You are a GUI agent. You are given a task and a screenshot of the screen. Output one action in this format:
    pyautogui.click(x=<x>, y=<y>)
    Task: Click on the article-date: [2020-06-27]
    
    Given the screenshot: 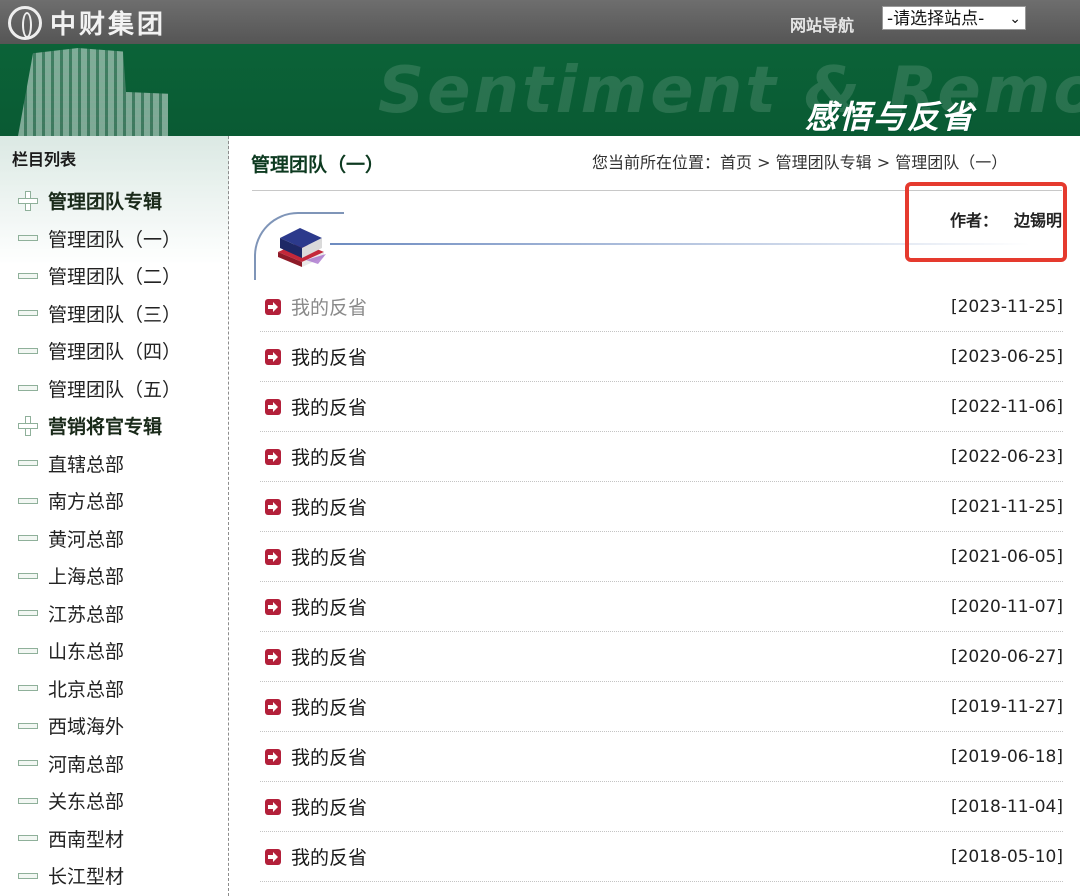 What is the action you would take?
    pyautogui.click(x=1006, y=656)
    